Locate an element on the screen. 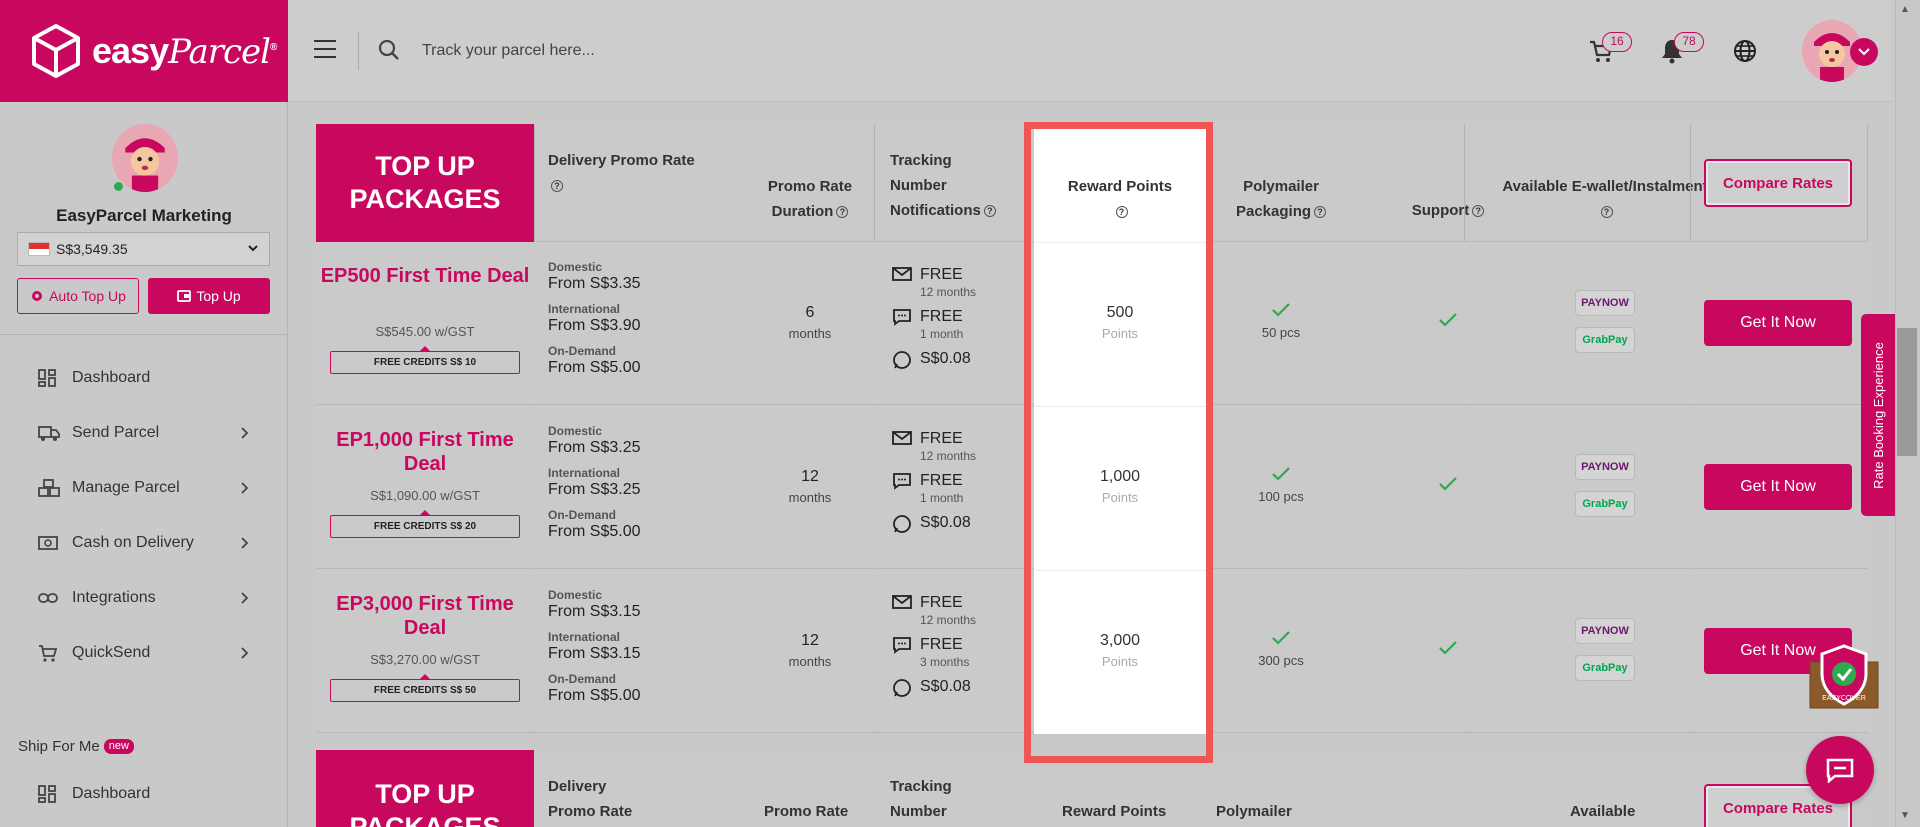 This screenshot has width=1920, height=827. sidebar-item-send-parcel: Send Parcel is located at coordinates (144, 433).